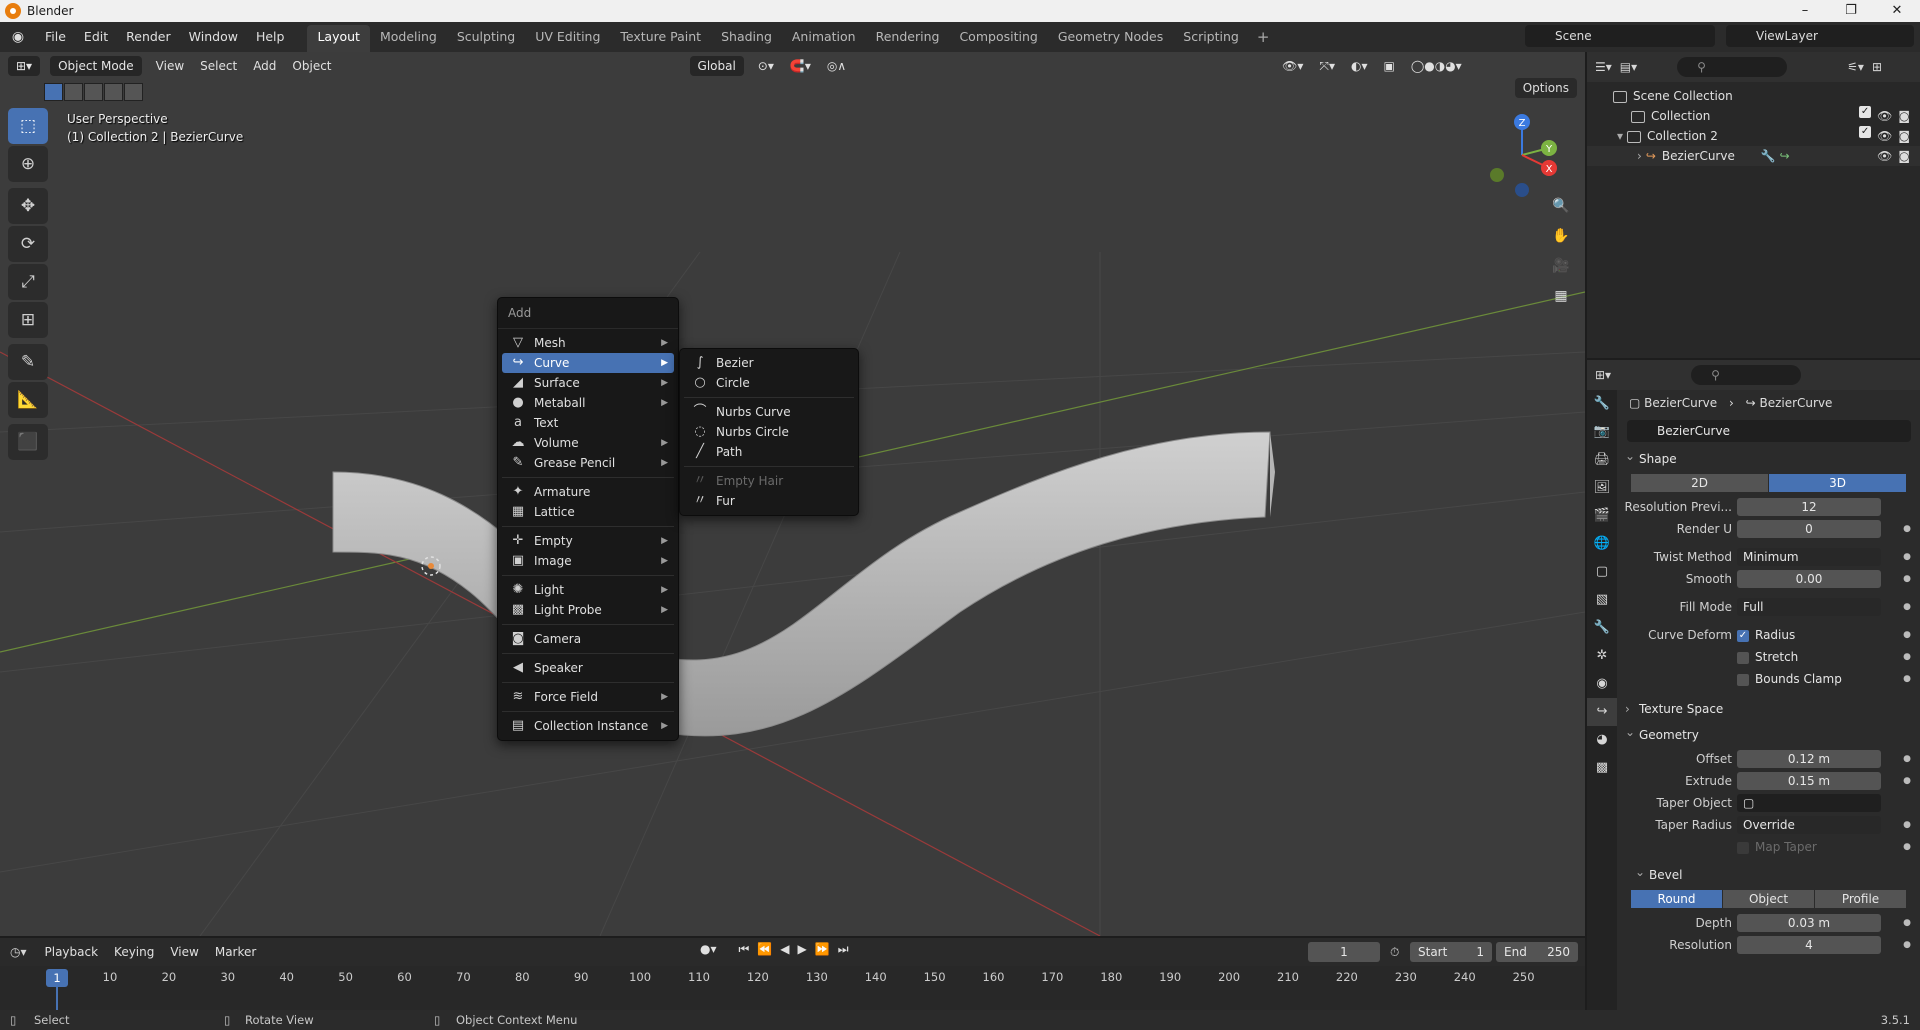 The height and width of the screenshot is (1030, 1920). I want to click on smooth-field: 0.00, so click(1809, 579).